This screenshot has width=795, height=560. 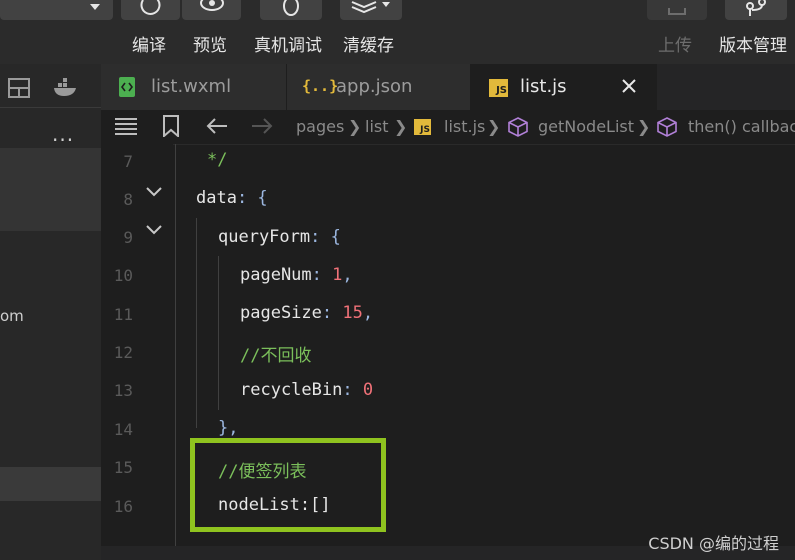 What do you see at coordinates (753, 43) in the screenshot?
I see `version-control-label: 版本管理` at bounding box center [753, 43].